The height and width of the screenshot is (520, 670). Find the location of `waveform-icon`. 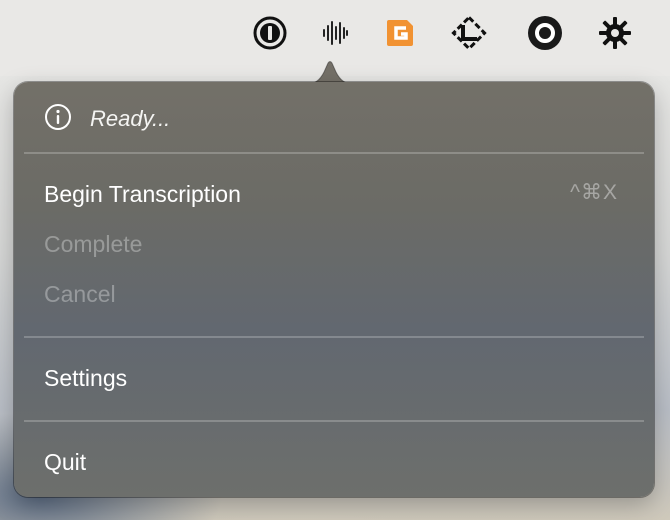

waveform-icon is located at coordinates (335, 33).